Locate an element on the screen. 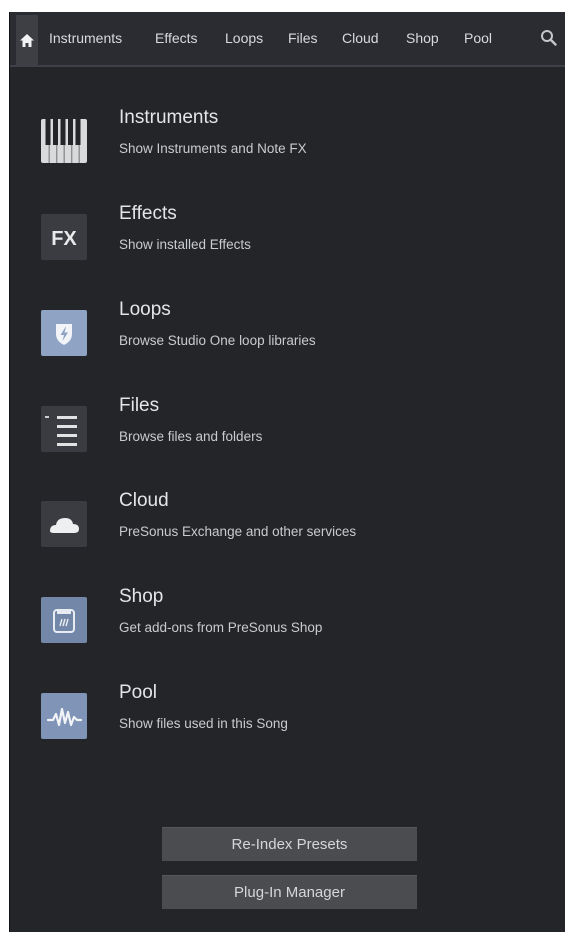 Image resolution: width=565 pixels, height=936 pixels. search-icon is located at coordinates (549, 40).